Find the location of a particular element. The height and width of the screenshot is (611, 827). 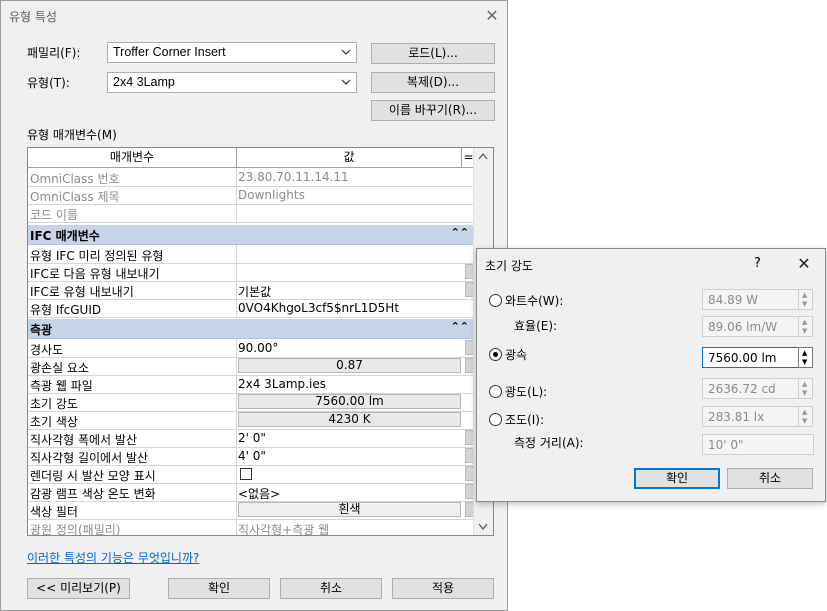

table-row: IFC로 다음 유형 내보내기 is located at coordinates (251, 272).